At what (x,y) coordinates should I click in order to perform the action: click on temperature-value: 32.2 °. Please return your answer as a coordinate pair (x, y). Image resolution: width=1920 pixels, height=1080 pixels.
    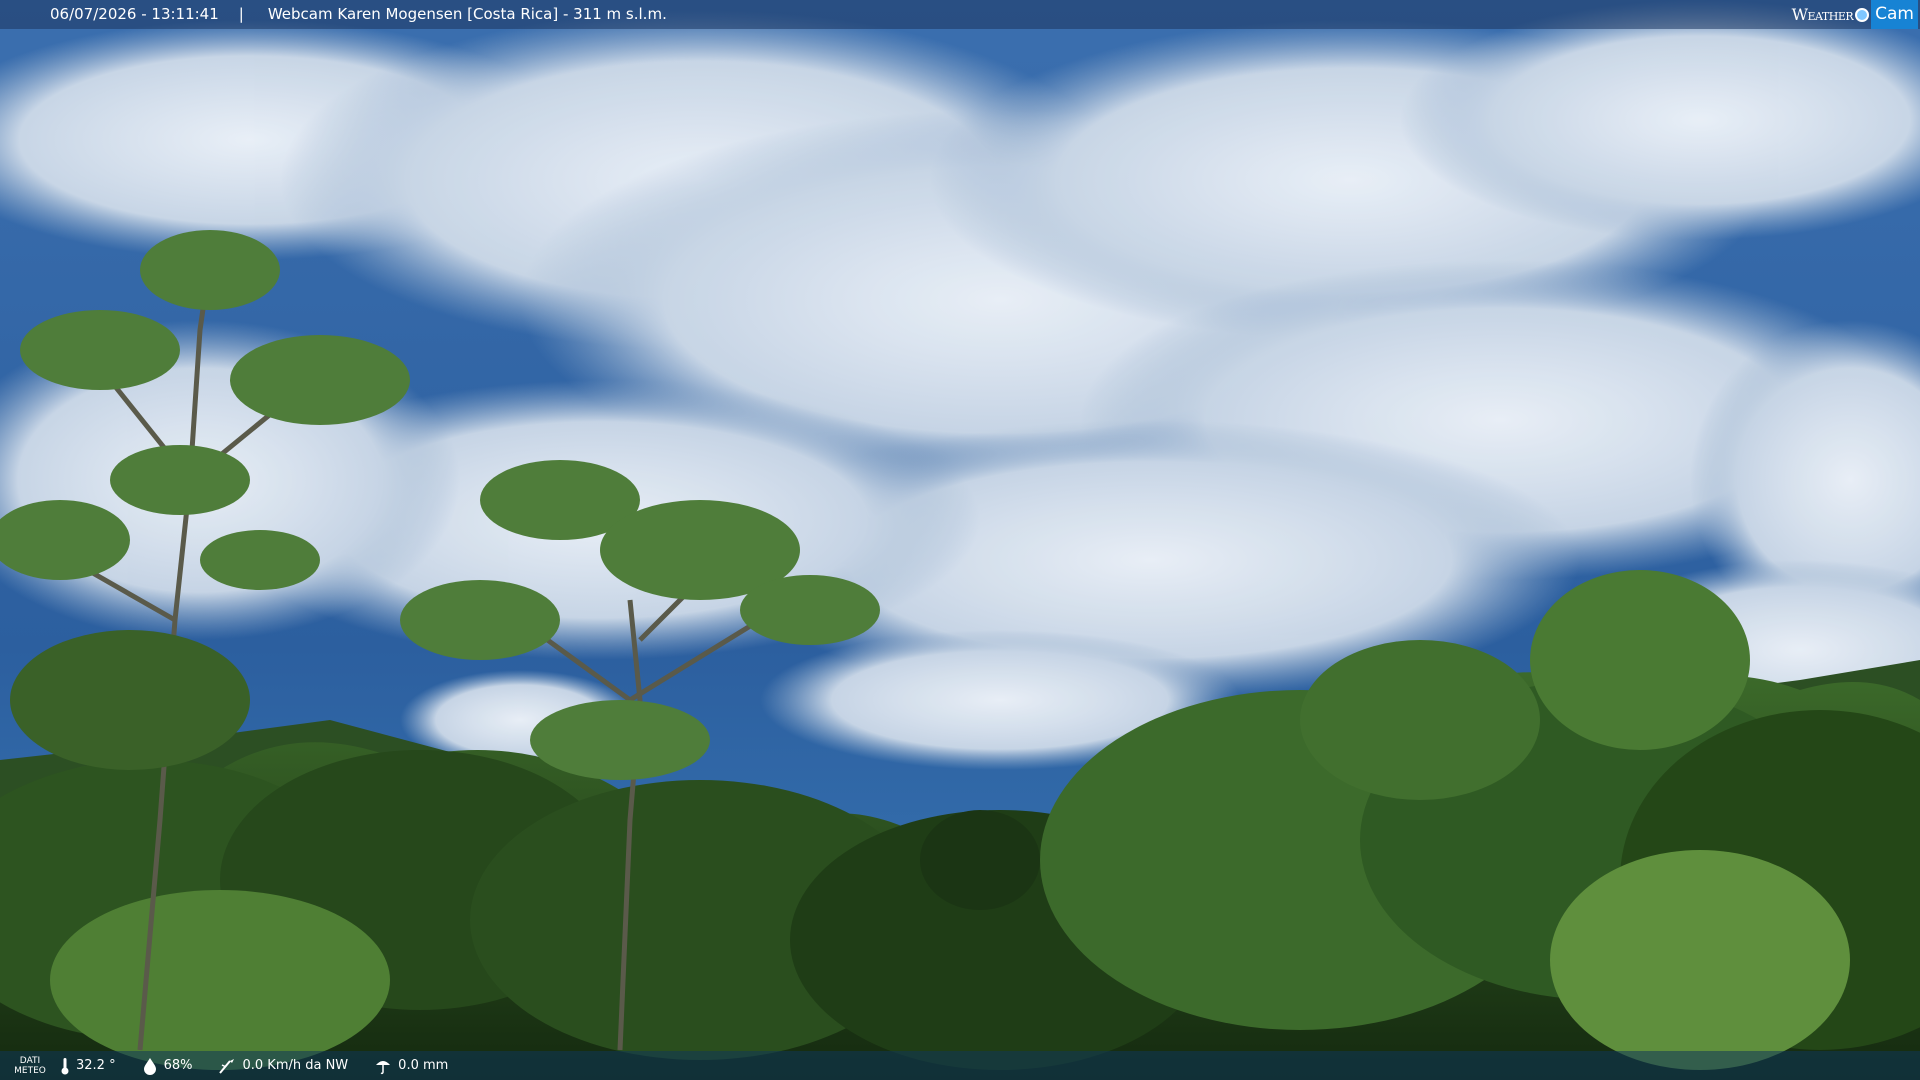
    Looking at the image, I should click on (96, 1065).